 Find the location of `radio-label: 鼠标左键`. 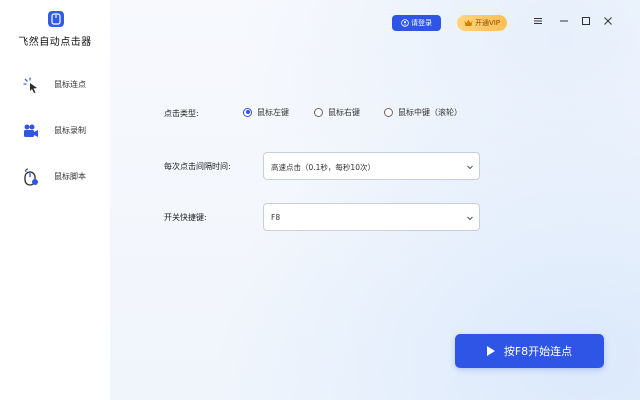

radio-label: 鼠标左键 is located at coordinates (273, 112).